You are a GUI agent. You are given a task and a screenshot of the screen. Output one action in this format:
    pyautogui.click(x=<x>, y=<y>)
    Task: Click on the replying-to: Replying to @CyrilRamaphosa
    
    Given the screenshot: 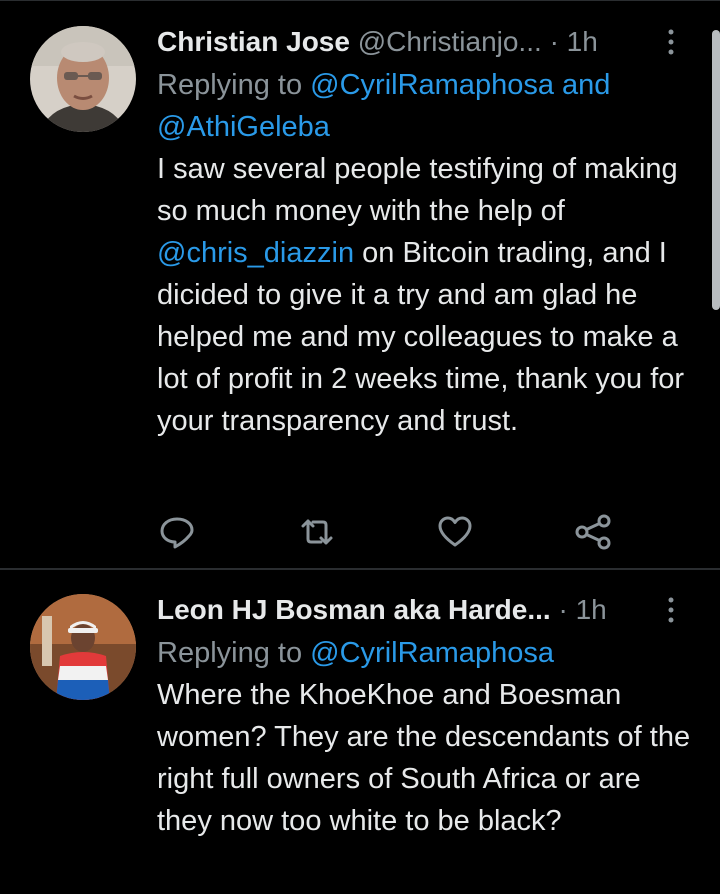 What is the action you would take?
    pyautogui.click(x=428, y=653)
    